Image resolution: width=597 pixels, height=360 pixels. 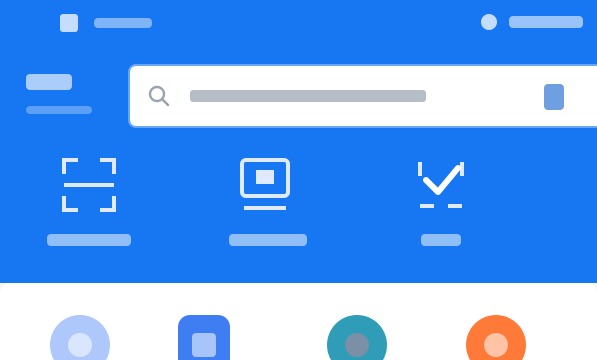 I want to click on search-placeholder-glyphs, so click(x=308, y=96).